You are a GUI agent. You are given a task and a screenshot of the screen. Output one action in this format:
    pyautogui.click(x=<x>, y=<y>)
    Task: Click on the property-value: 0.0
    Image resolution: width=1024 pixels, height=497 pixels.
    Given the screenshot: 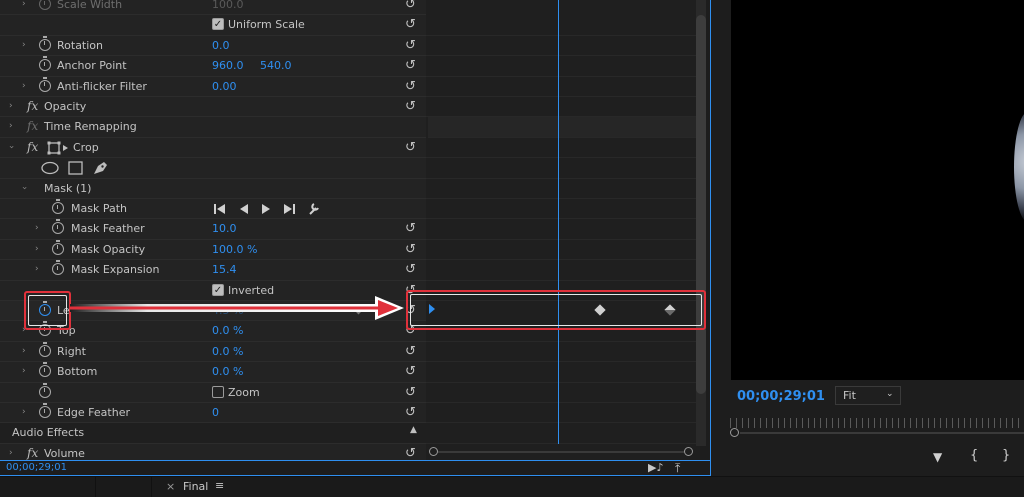 What is the action you would take?
    pyautogui.click(x=221, y=45)
    